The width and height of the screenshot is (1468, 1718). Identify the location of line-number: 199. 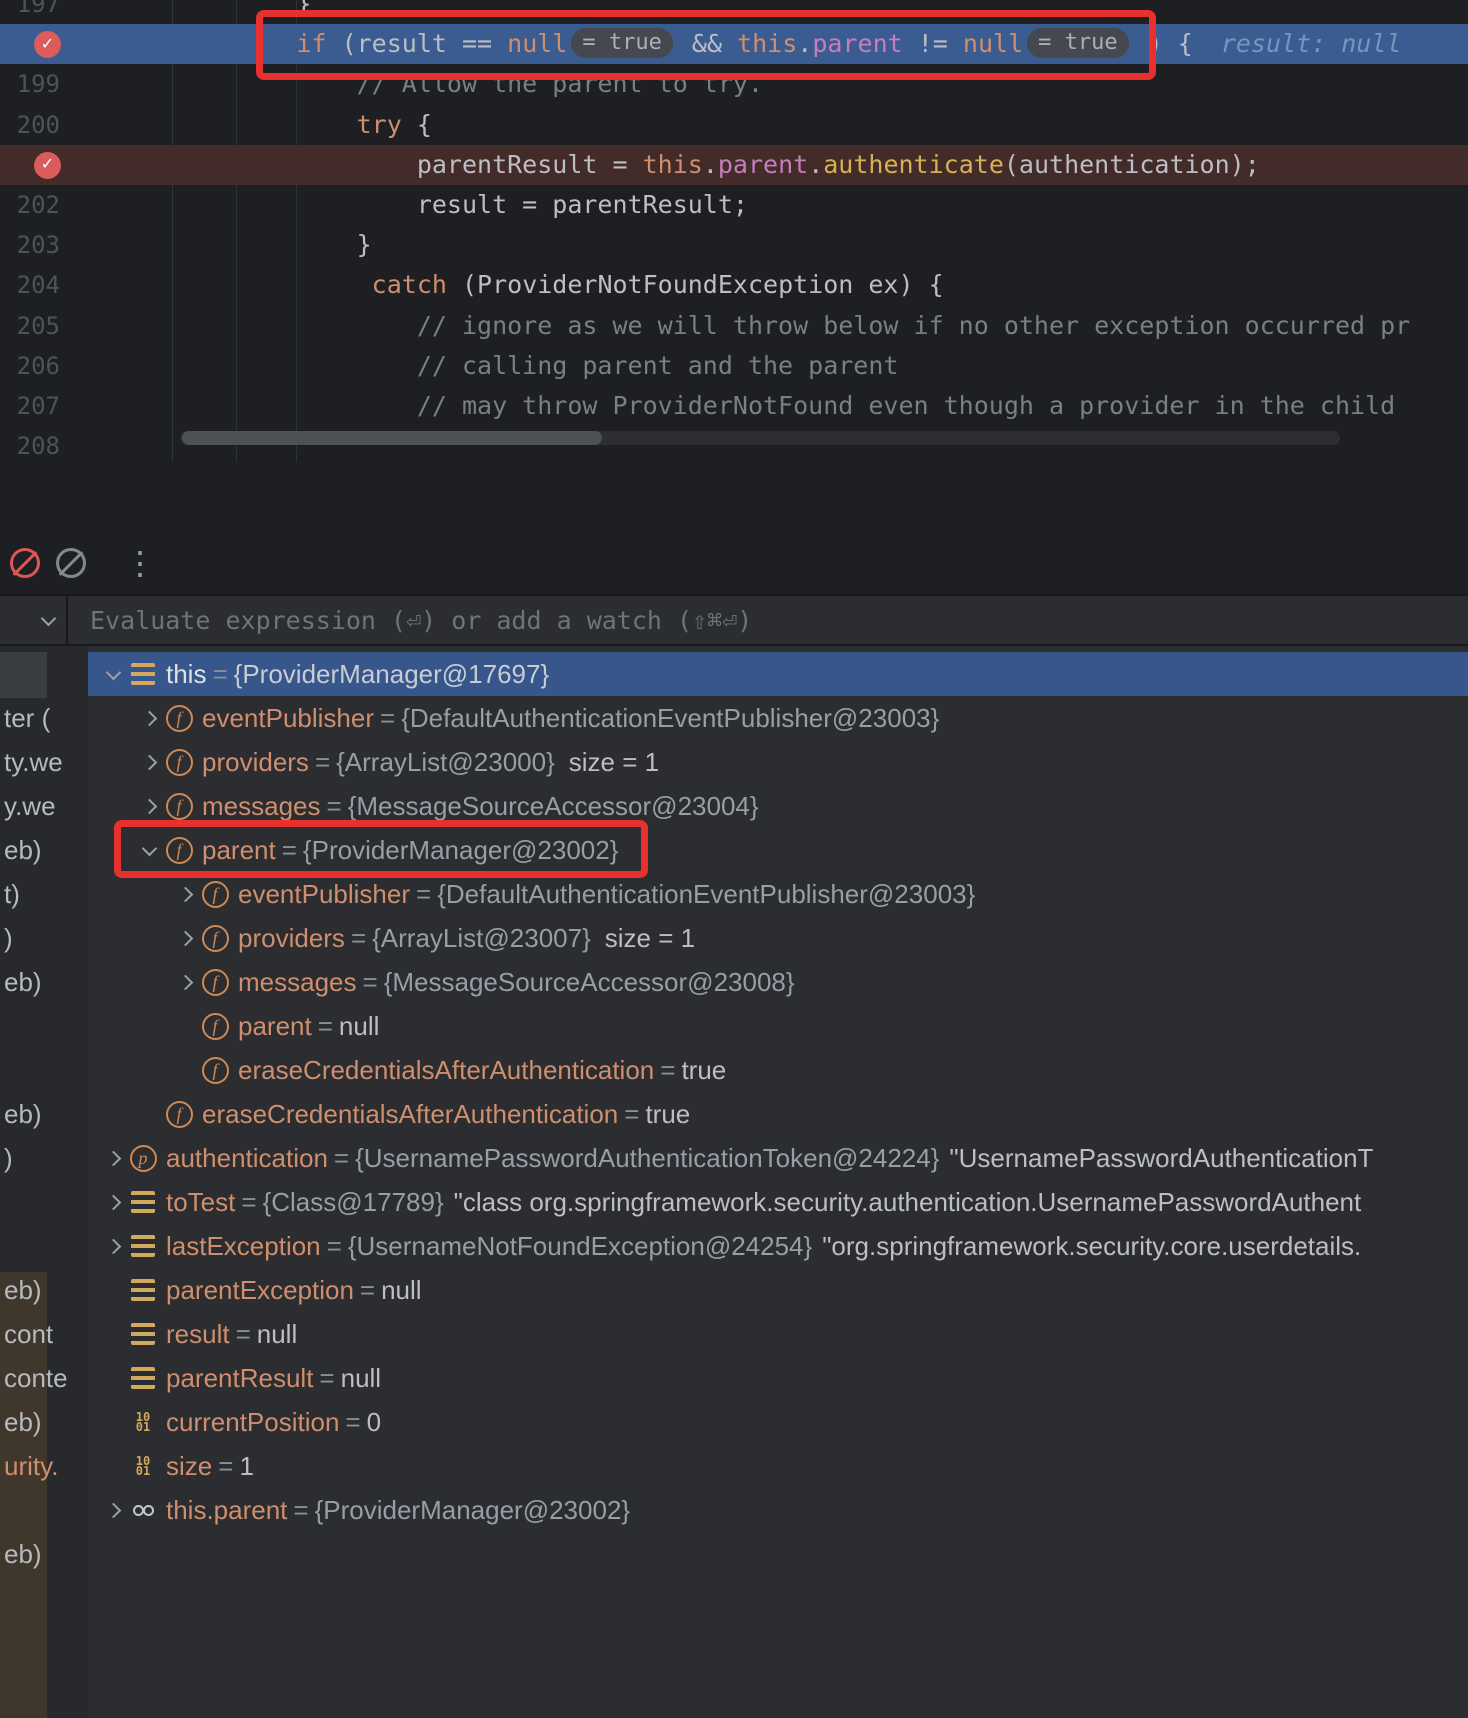
(30, 84).